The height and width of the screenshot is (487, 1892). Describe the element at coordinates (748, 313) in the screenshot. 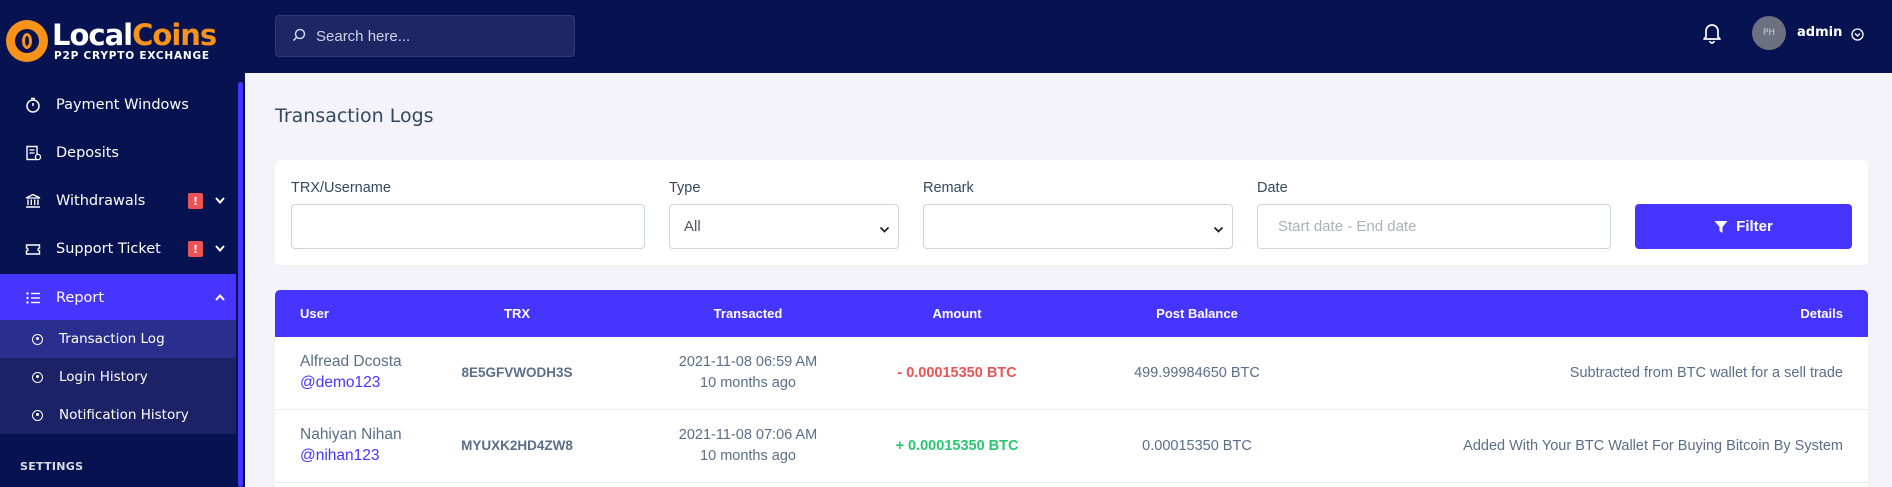

I see `header-transacted: Transacted` at that location.